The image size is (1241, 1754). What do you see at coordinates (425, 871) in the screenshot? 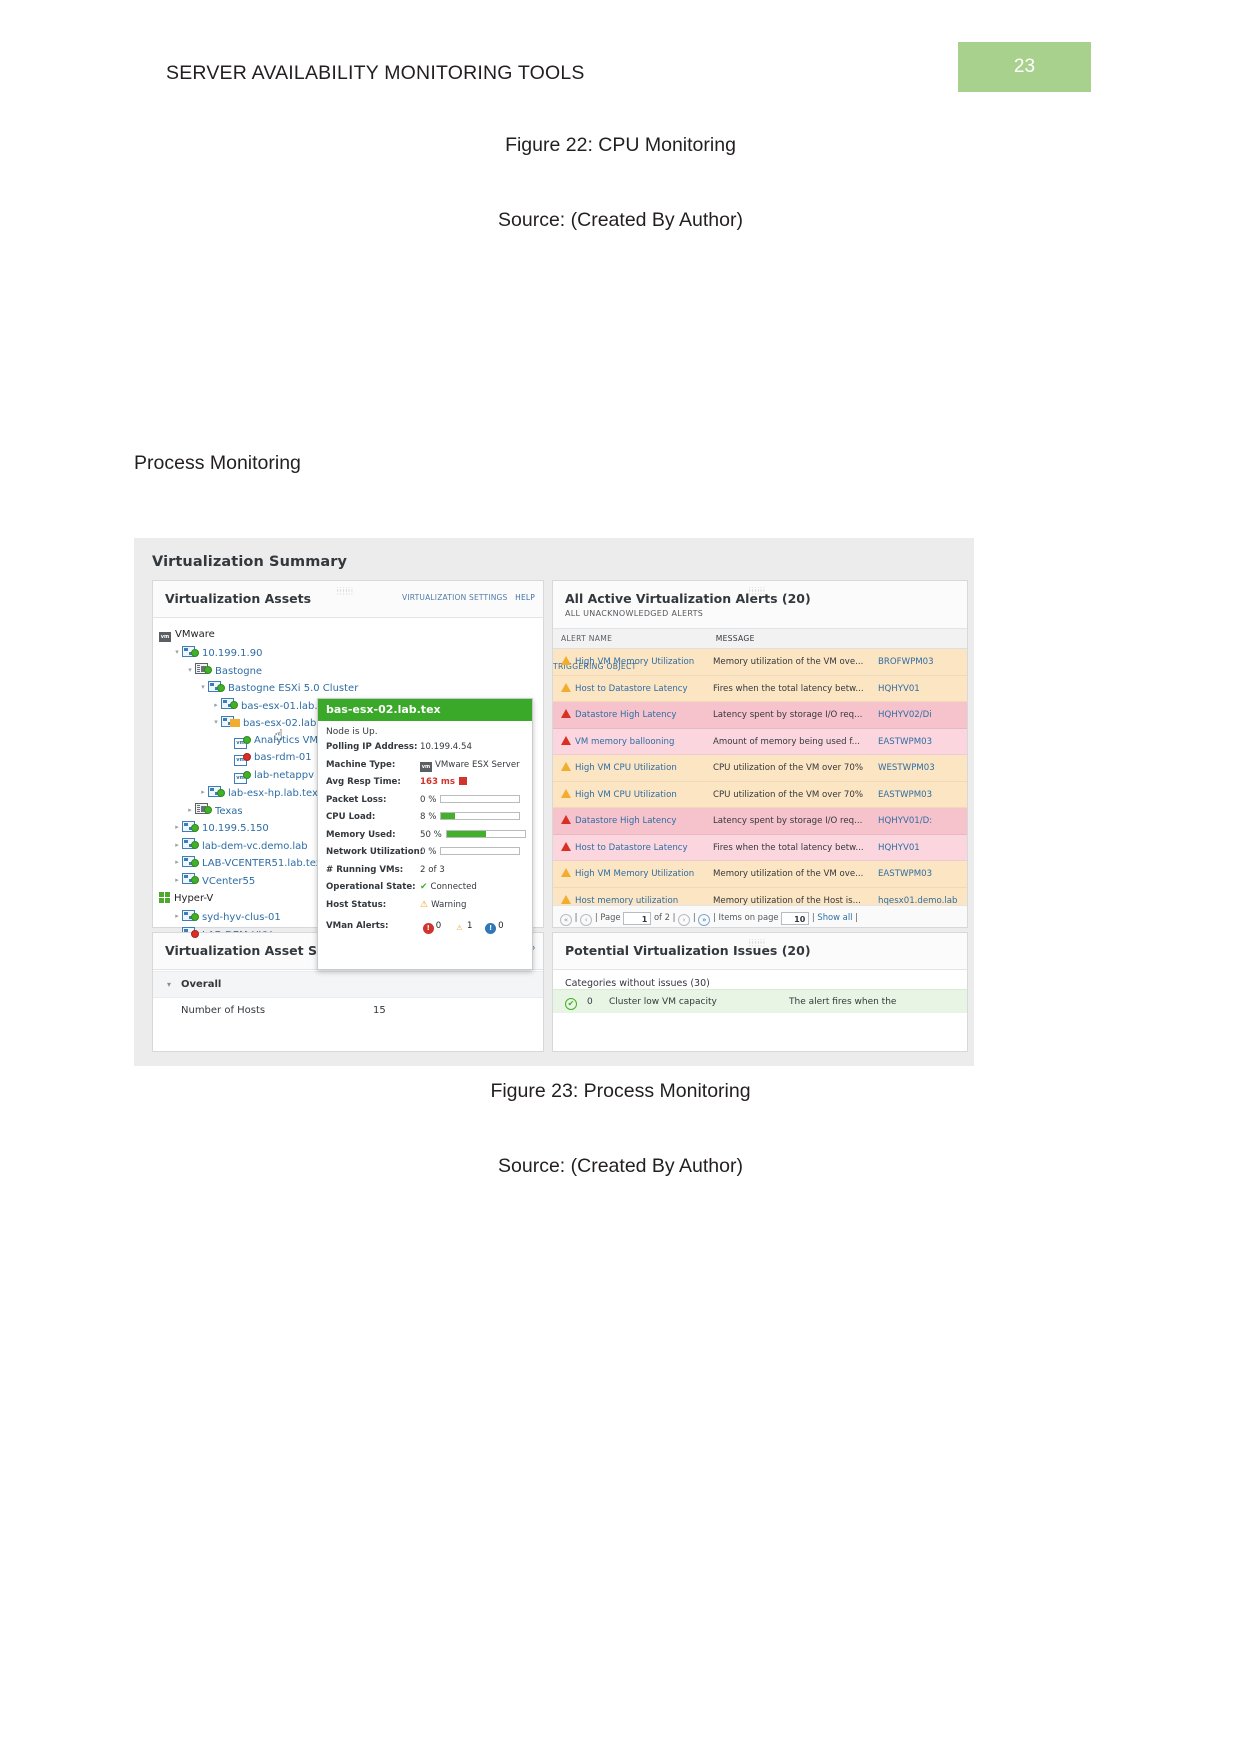
I see `tooltip-row: # Running VMs: 2 of 3` at bounding box center [425, 871].